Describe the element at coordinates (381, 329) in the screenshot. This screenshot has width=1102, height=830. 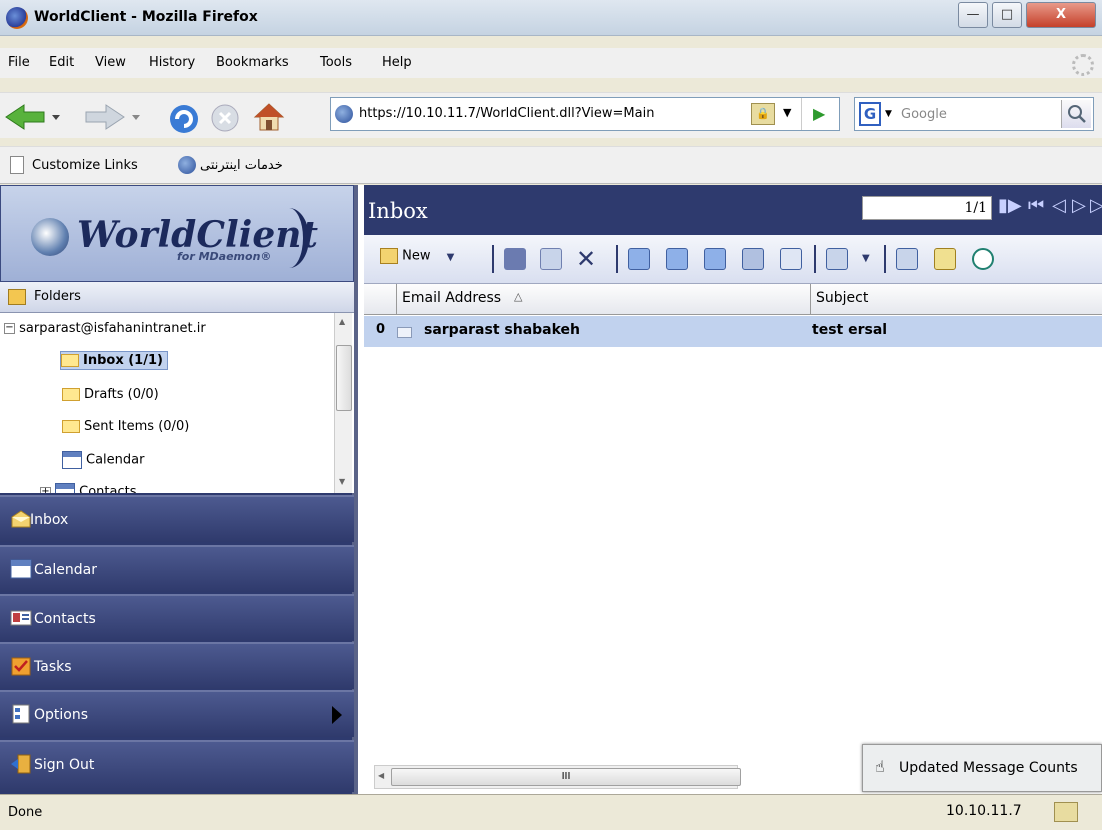
I see `attachment-icon: 0` at that location.